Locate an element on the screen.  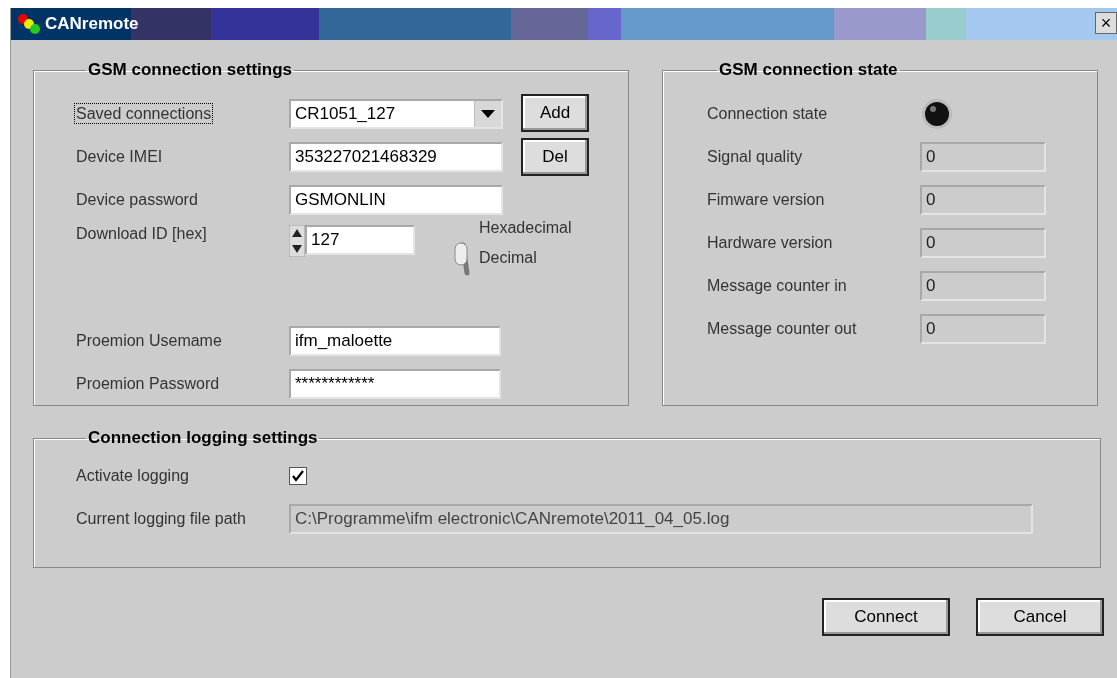
field-label: Signal quality is located at coordinates (755, 156).